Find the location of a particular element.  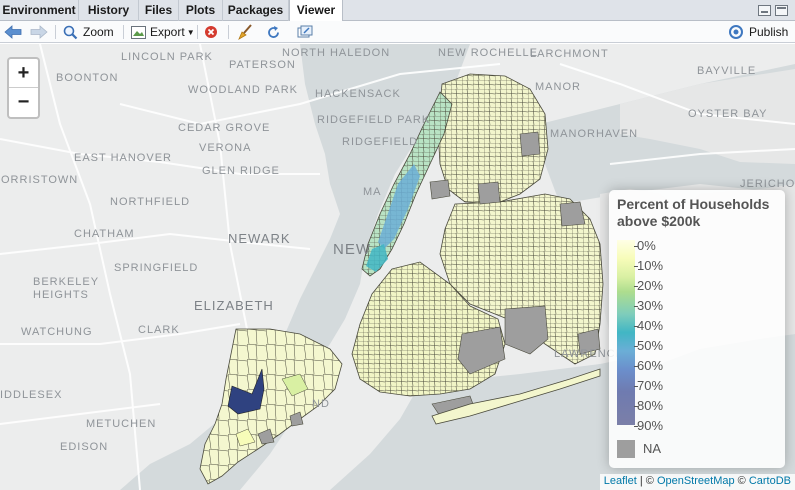

place-label: PATERSON is located at coordinates (262, 65).